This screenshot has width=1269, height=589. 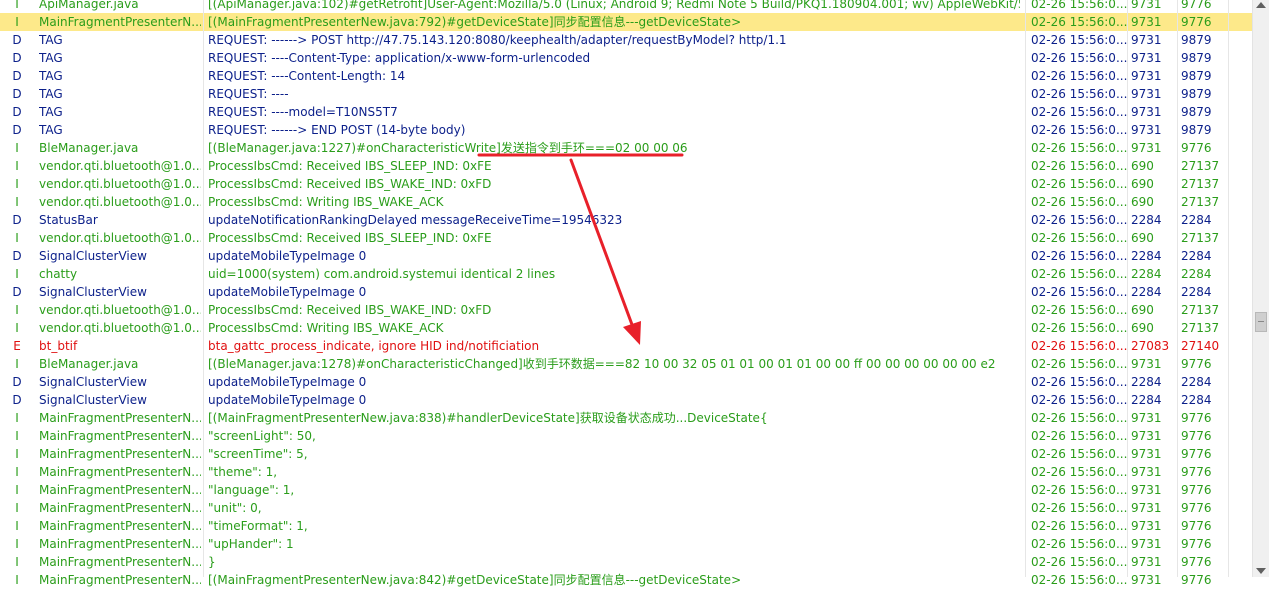 I want to click on log-message: "screenTime": 5,, so click(x=258, y=454).